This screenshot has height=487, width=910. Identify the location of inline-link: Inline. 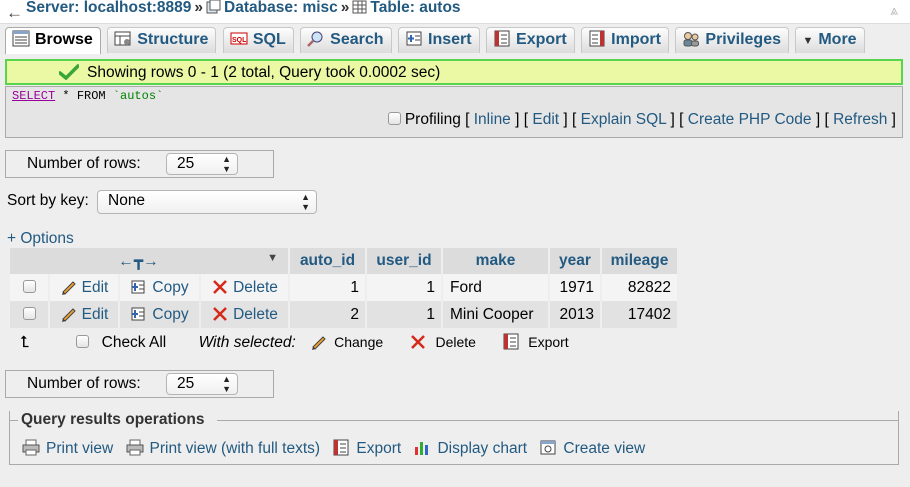
(492, 119).